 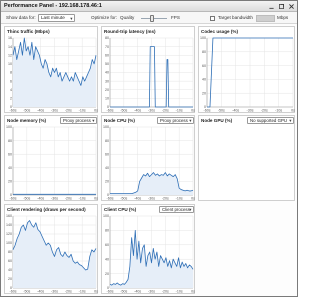 What do you see at coordinates (127, 18) in the screenshot?
I see `quality-label: Quality` at bounding box center [127, 18].